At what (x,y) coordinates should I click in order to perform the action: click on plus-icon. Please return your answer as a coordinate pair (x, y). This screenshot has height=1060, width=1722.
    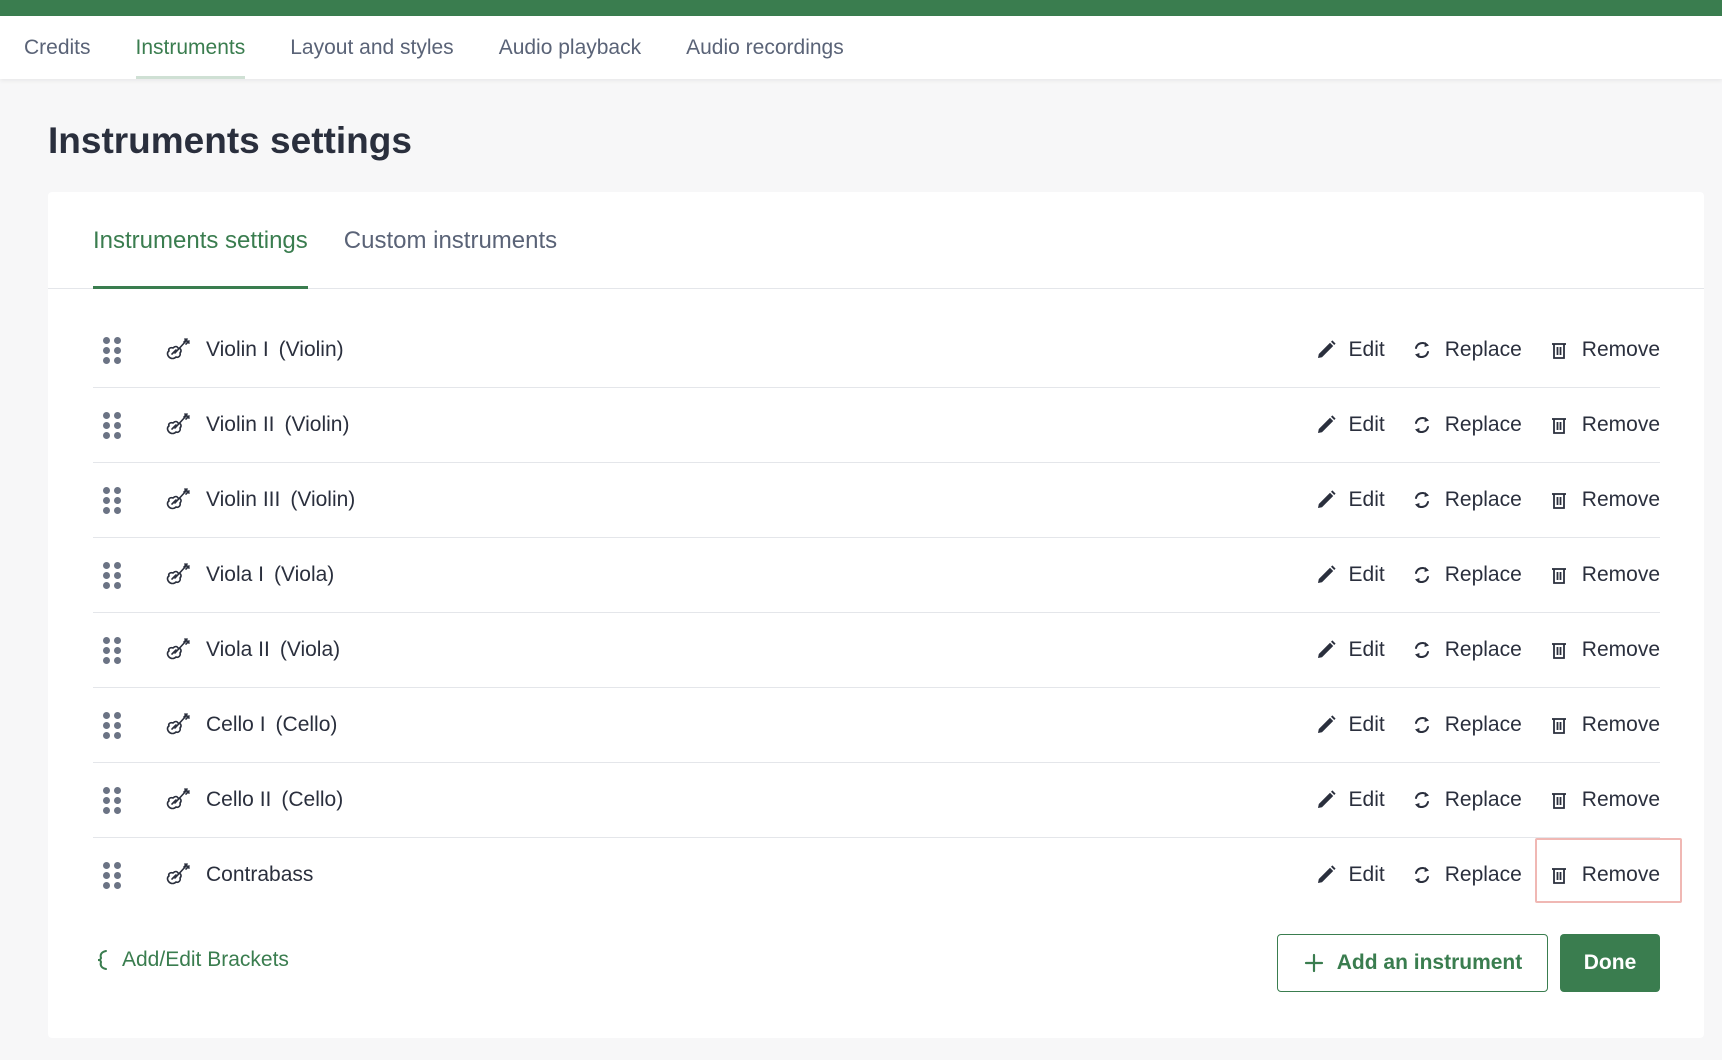
    Looking at the image, I should click on (1313, 963).